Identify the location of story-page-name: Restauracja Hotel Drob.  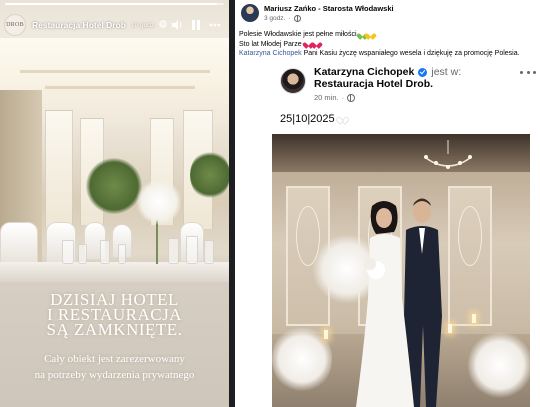
(79, 25).